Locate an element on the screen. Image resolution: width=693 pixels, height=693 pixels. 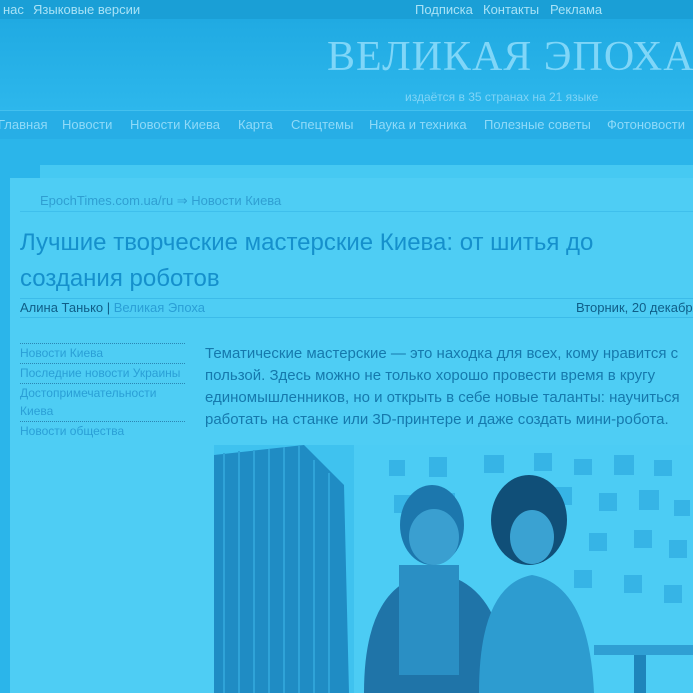
nav-item-photo-news: Фотоновости is located at coordinates (646, 124).